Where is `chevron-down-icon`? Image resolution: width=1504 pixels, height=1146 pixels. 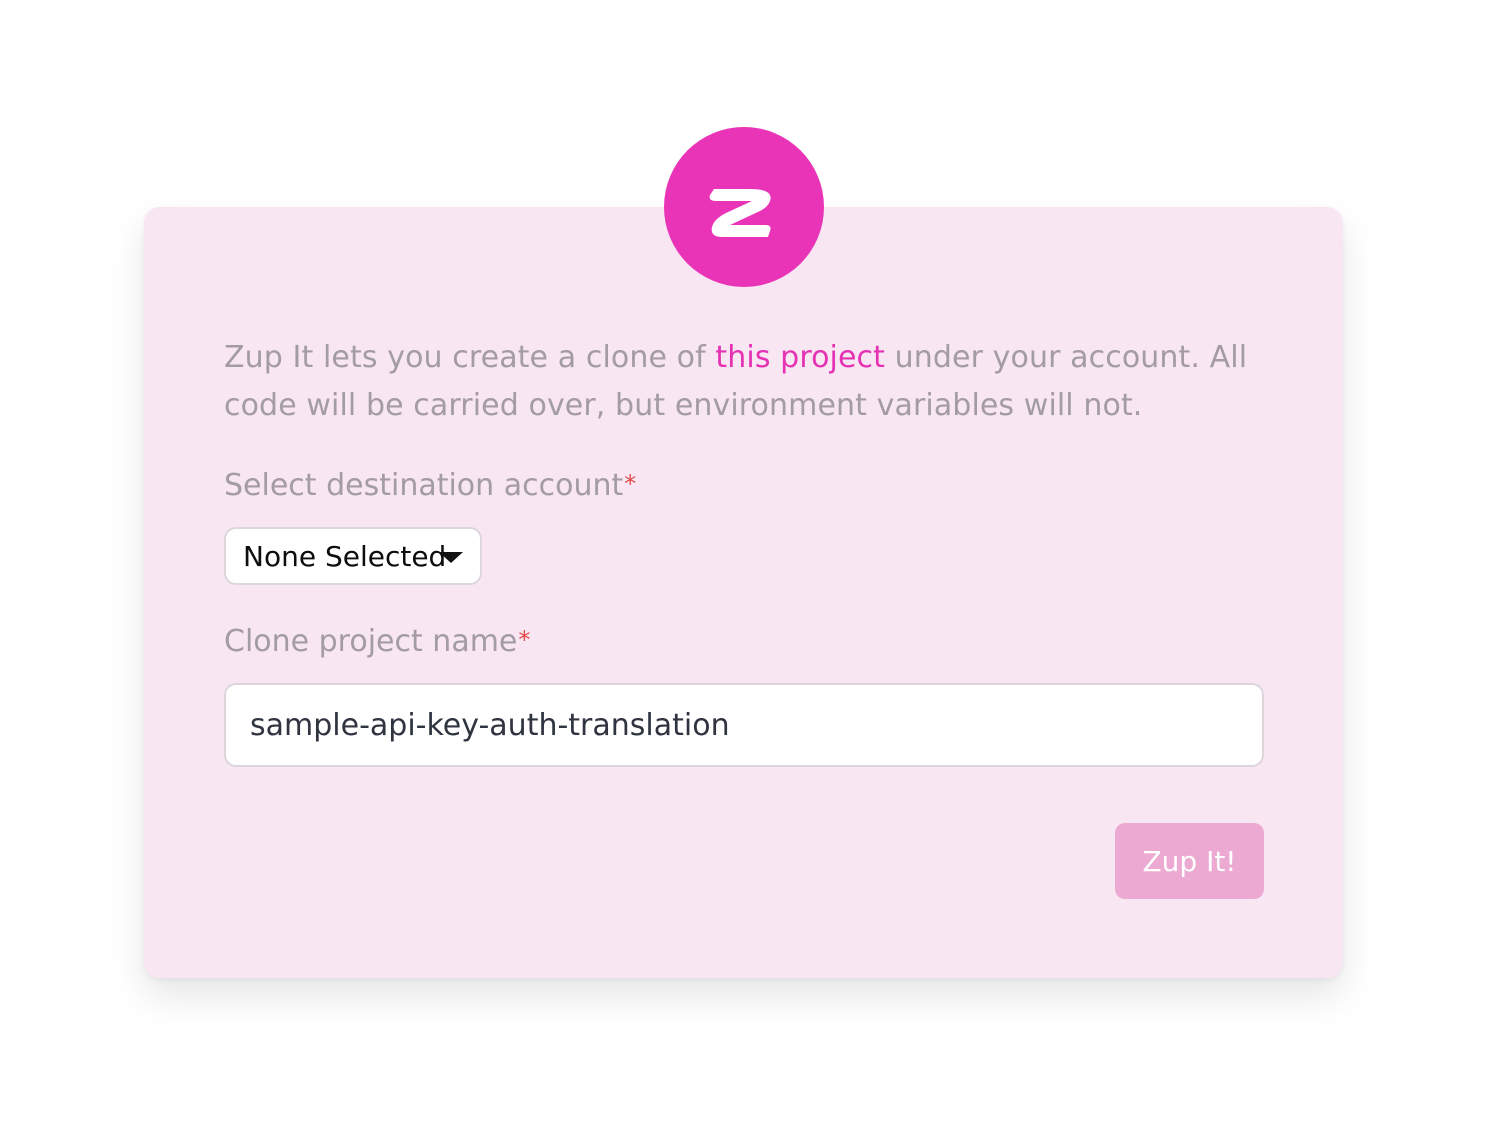
chevron-down-icon is located at coordinates (451, 557).